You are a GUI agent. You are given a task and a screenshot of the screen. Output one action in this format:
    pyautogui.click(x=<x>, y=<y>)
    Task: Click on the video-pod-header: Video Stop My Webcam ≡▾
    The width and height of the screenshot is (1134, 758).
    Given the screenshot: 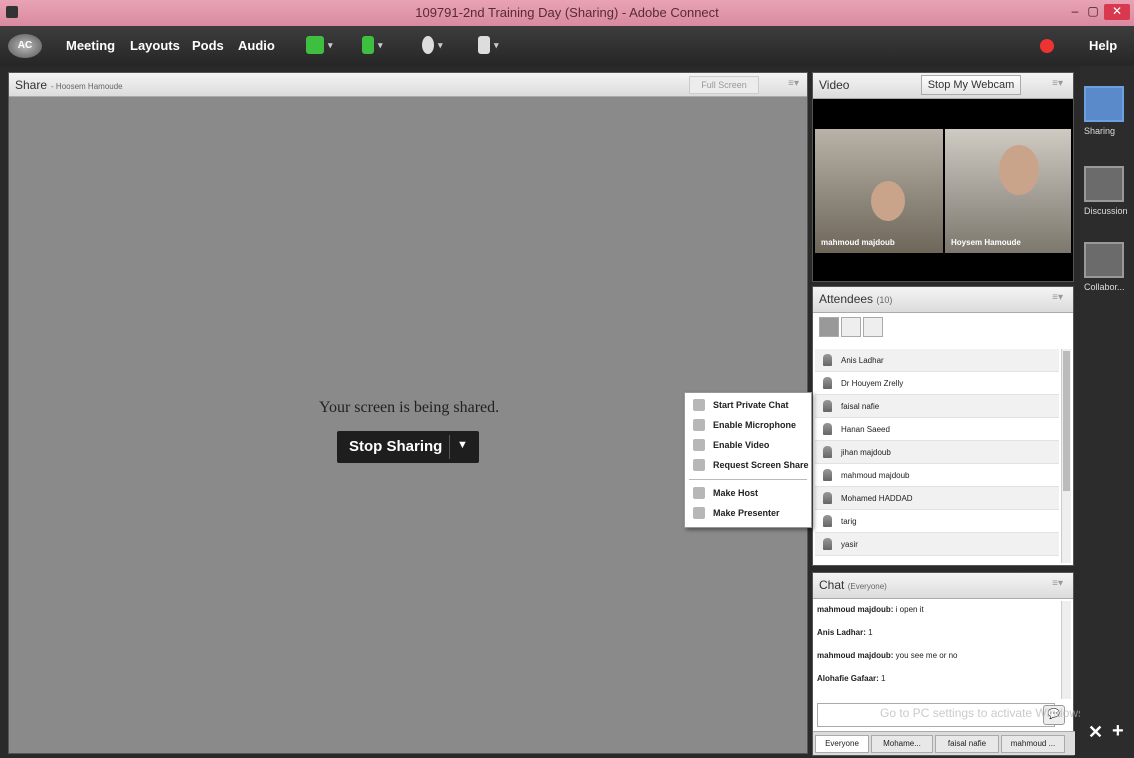 What is the action you would take?
    pyautogui.click(x=943, y=86)
    